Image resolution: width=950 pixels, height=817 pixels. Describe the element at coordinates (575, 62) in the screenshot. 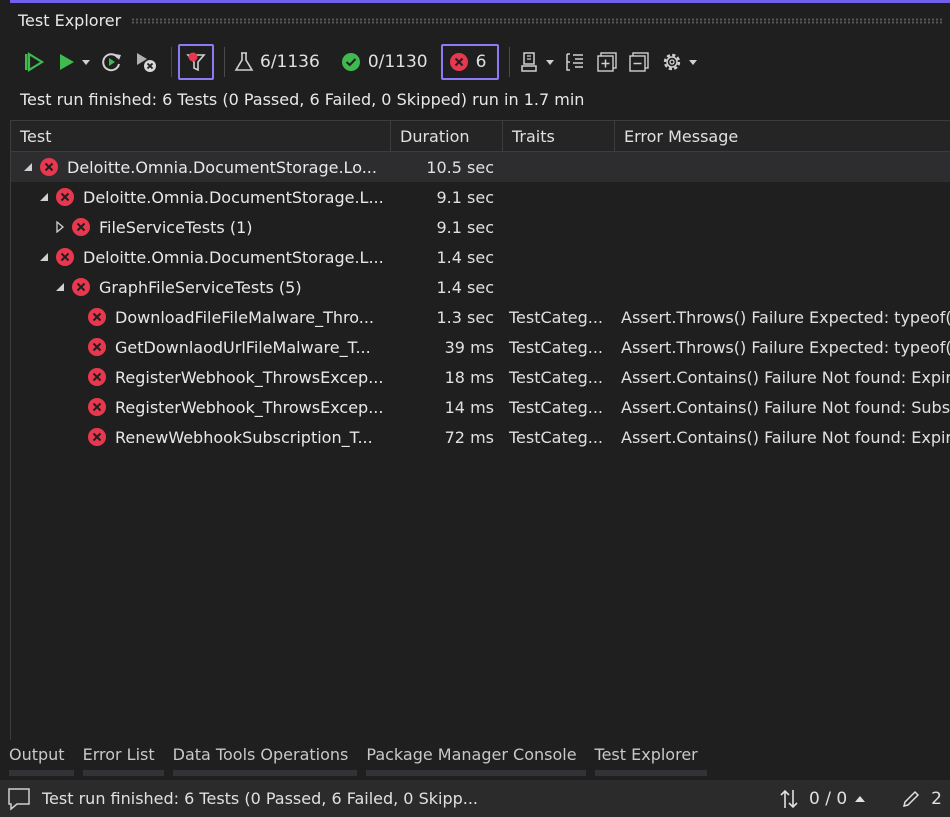

I see `group-by-button` at that location.